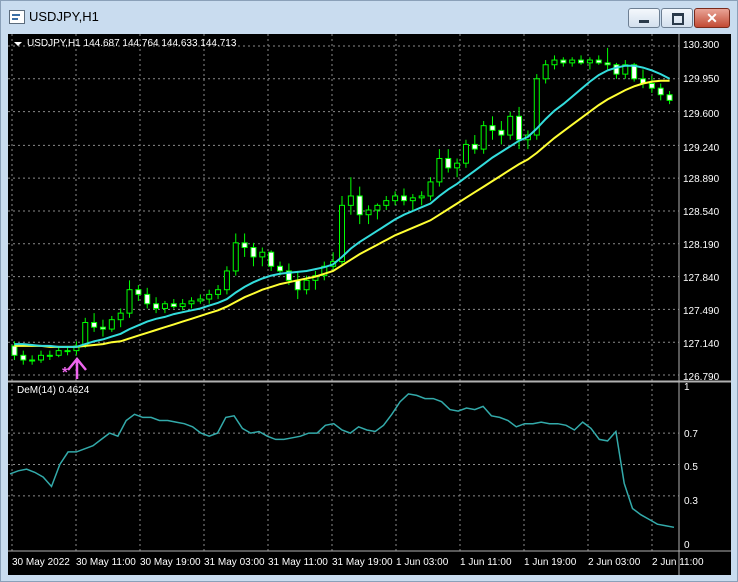 The width and height of the screenshot is (738, 582). I want to click on price-label: 127.840, so click(701, 278).